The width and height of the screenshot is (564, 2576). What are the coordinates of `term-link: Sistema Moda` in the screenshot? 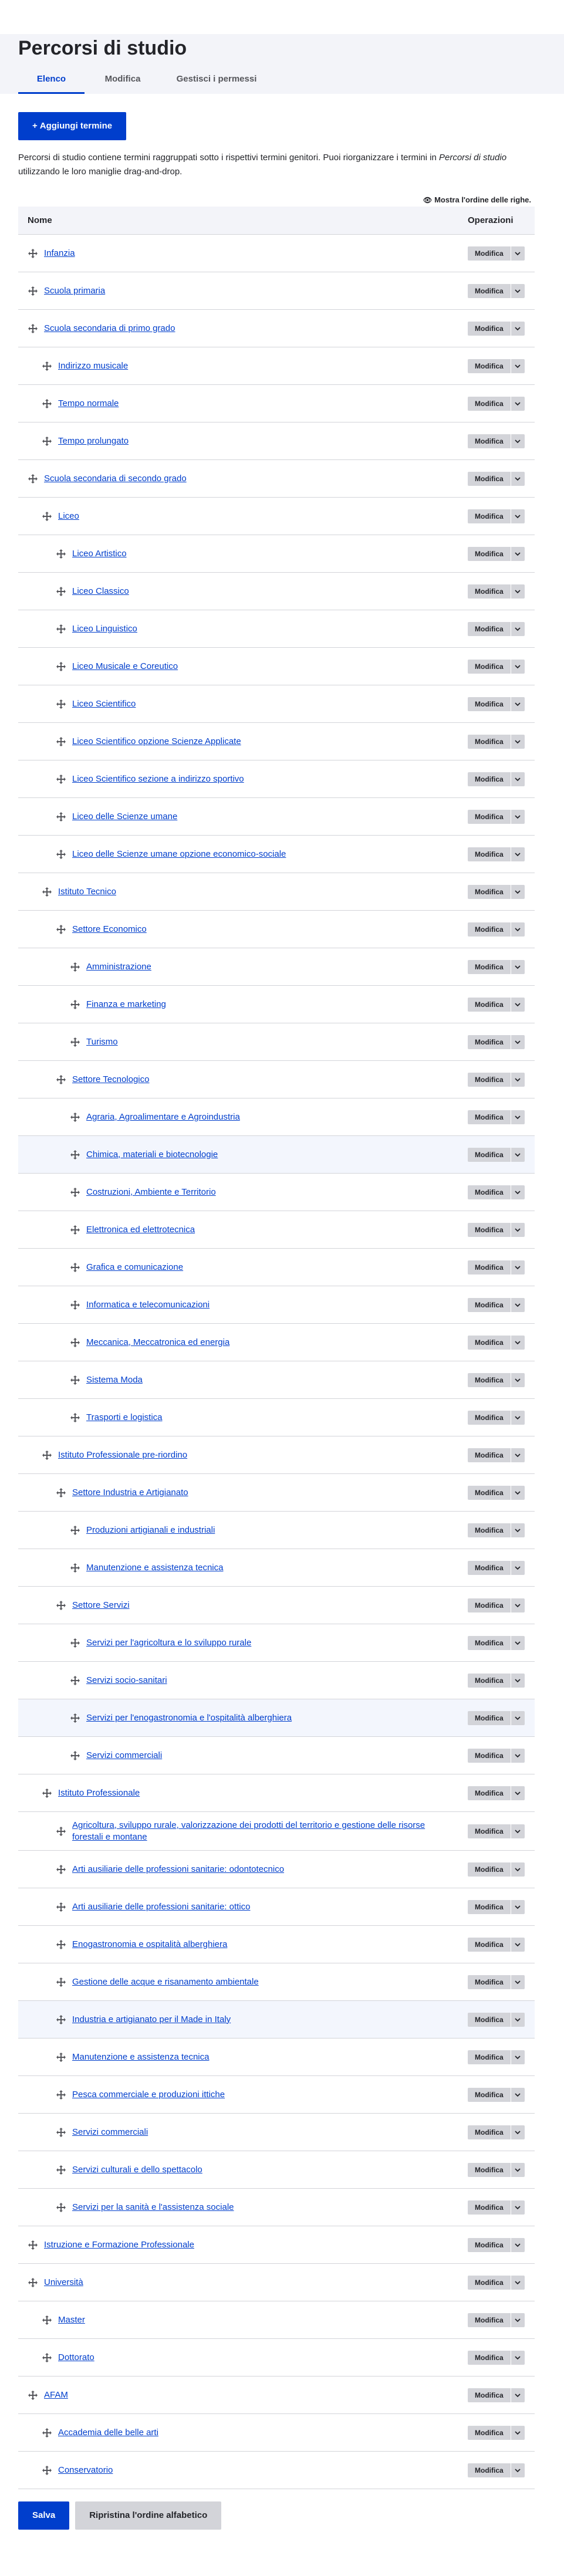 It's located at (114, 1380).